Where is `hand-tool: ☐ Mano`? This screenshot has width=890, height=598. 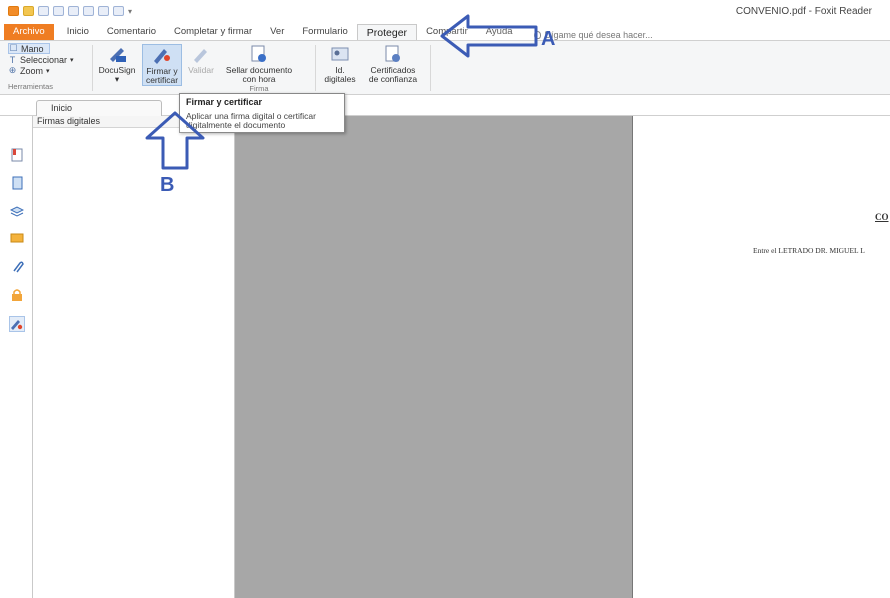
hand-tool: ☐ Mano is located at coordinates (29, 48).